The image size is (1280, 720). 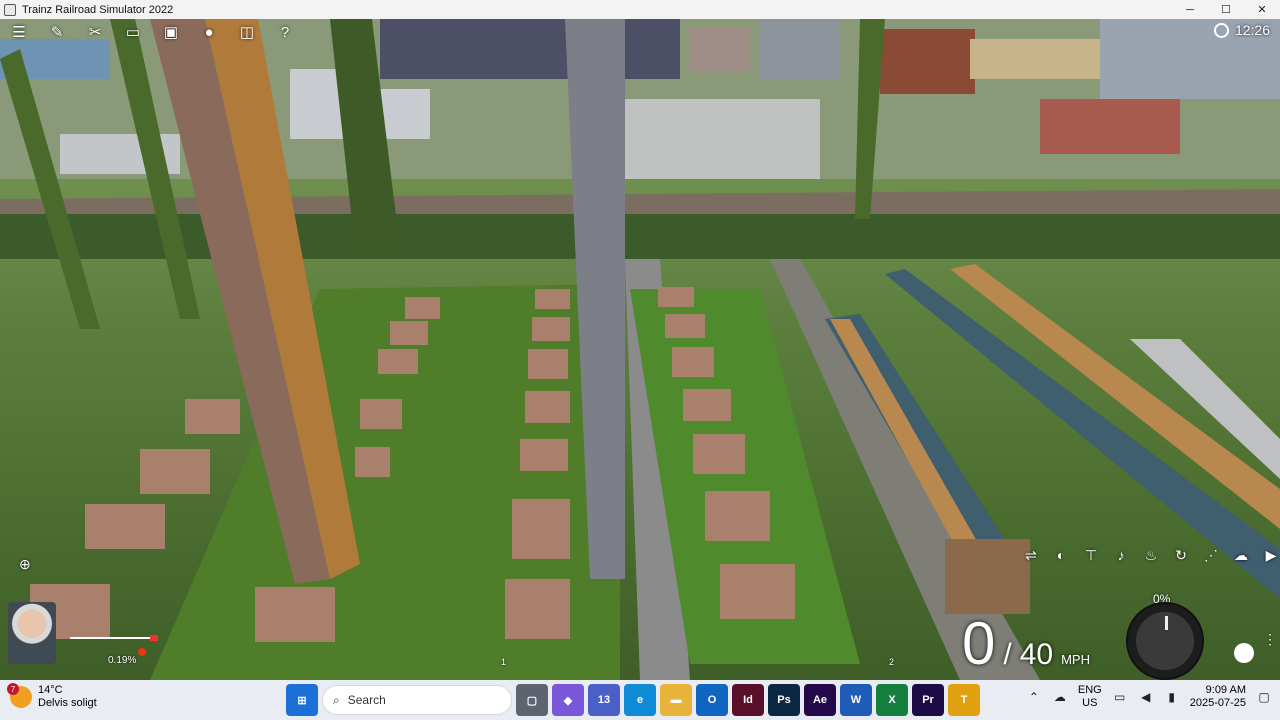 I want to click on taskbar-date: 2025-07-25, so click(x=1217, y=703).